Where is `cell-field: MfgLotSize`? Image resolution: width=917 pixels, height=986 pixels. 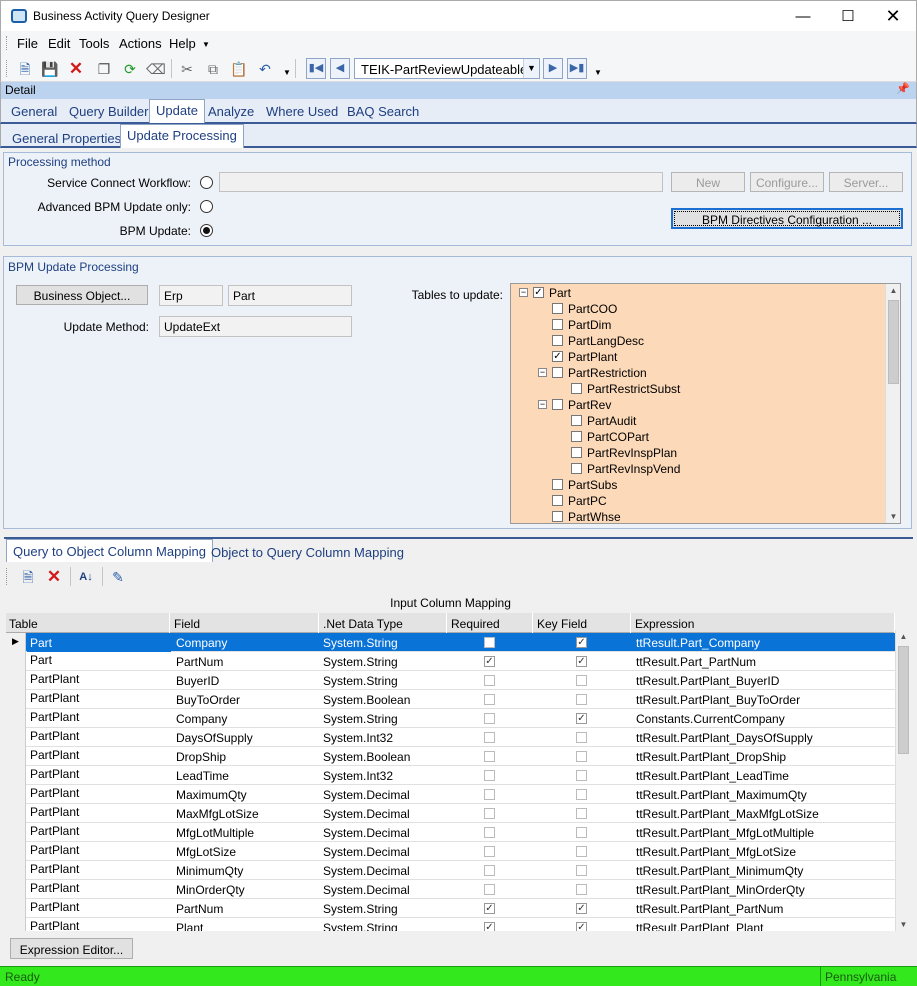
cell-field: MfgLotSize is located at coordinates (248, 851).